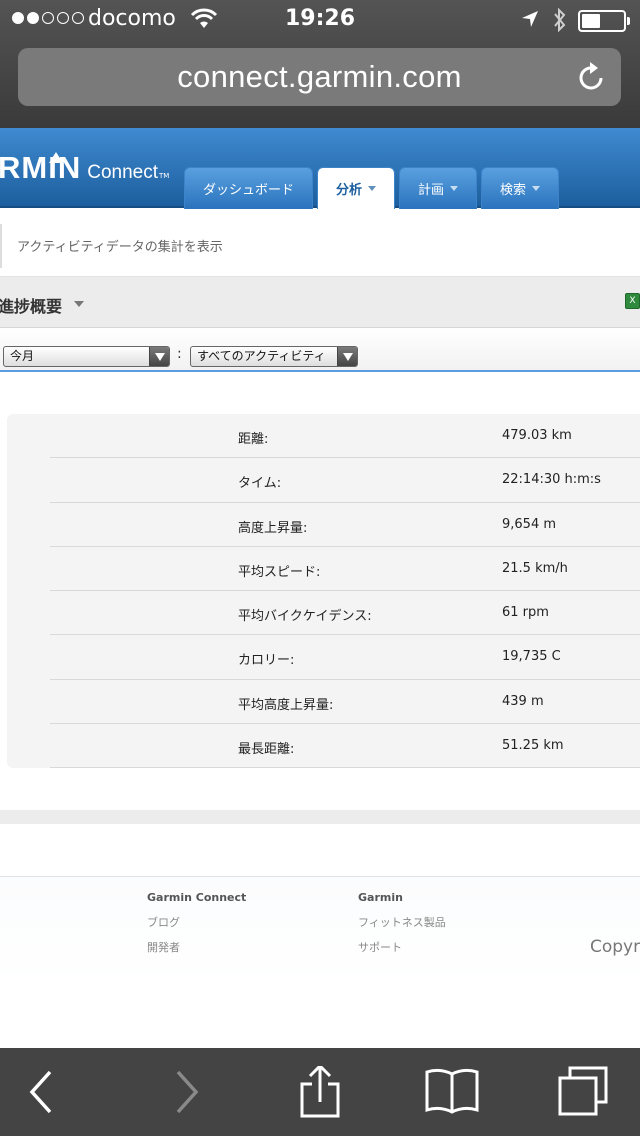 The height and width of the screenshot is (1136, 640). What do you see at coordinates (86, 356) in the screenshot?
I see `period-select: 今月` at bounding box center [86, 356].